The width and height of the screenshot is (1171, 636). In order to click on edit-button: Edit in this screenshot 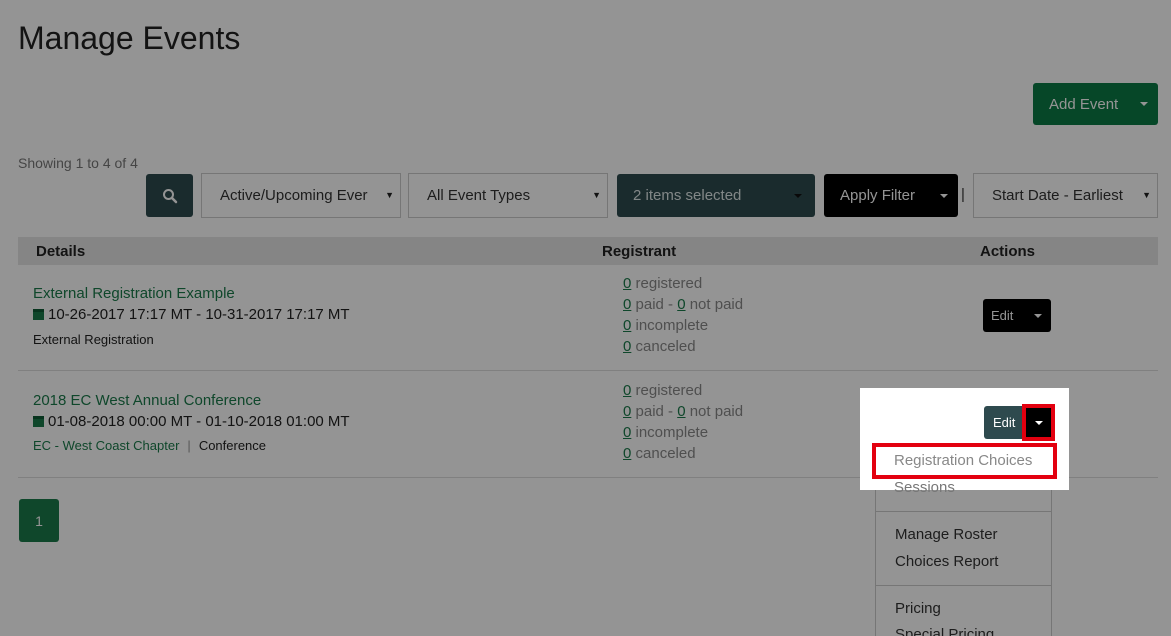, I will do `click(1004, 422)`.